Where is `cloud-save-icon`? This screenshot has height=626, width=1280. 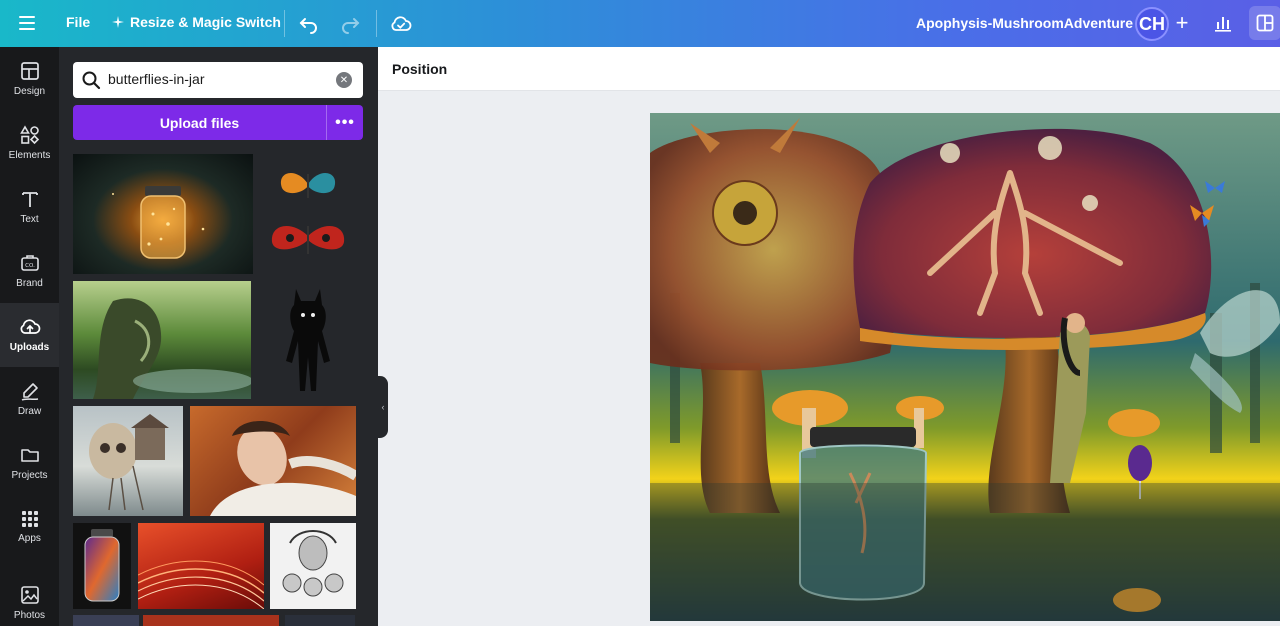
cloud-save-icon is located at coordinates (401, 24).